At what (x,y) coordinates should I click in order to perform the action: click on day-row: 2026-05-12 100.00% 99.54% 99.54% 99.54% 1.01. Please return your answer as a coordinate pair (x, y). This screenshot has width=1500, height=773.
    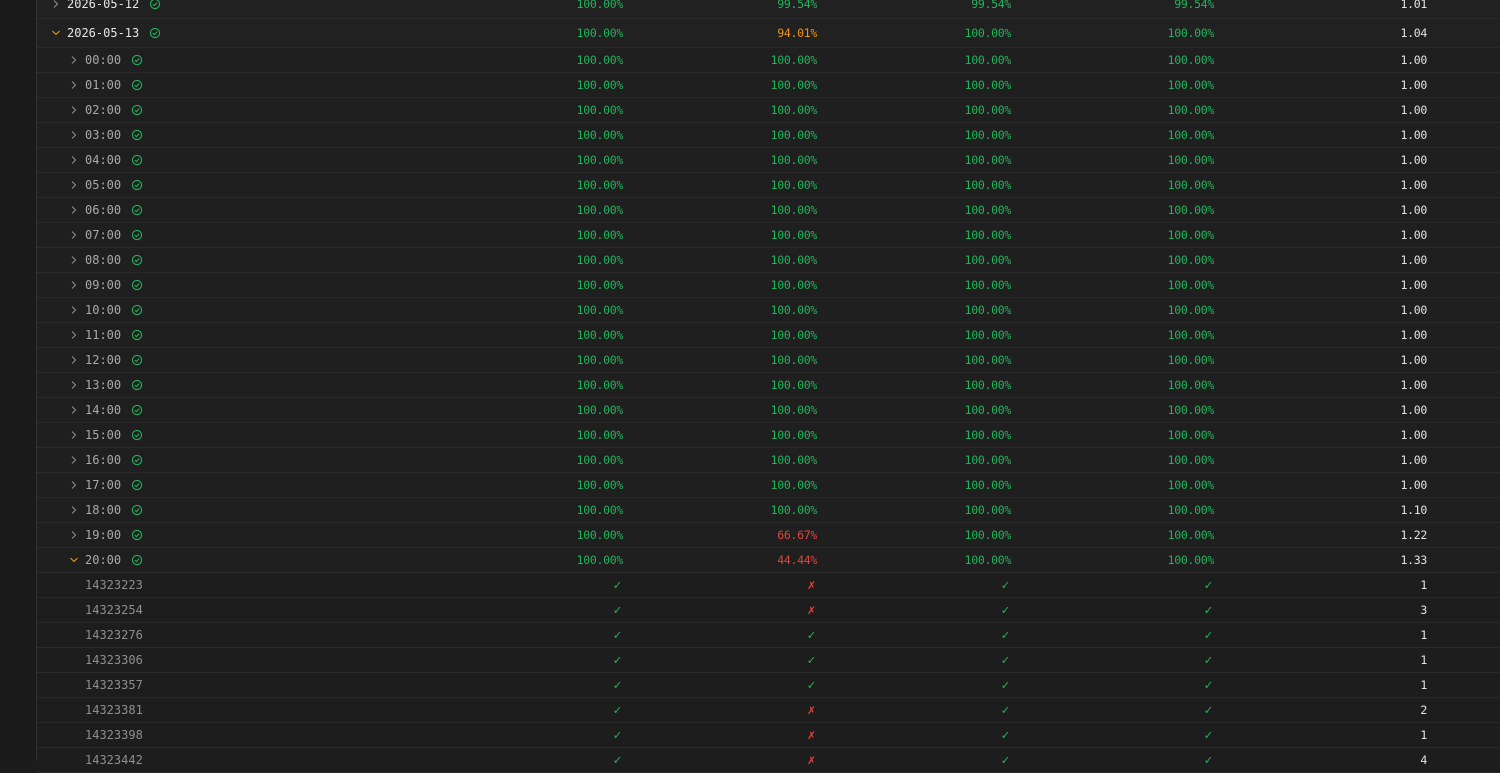
    Looking at the image, I should click on (768, 9).